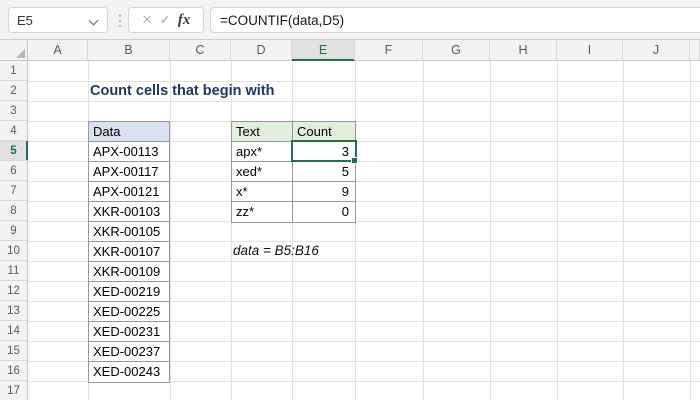  I want to click on row-header-7: 7, so click(14, 191).